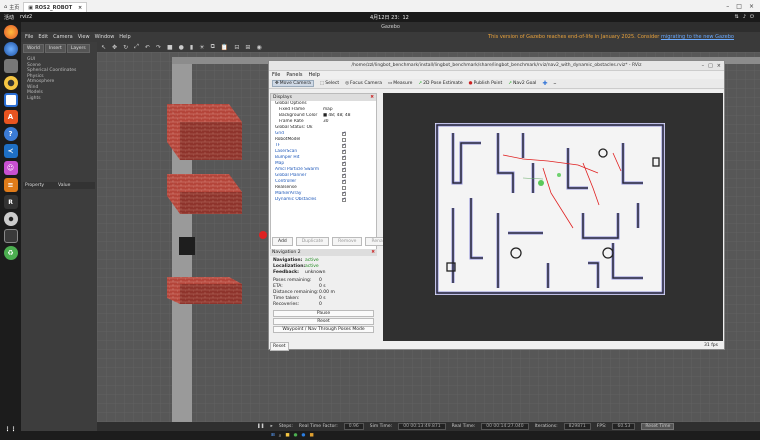  I want to click on tab-world: World, so click(33, 48).